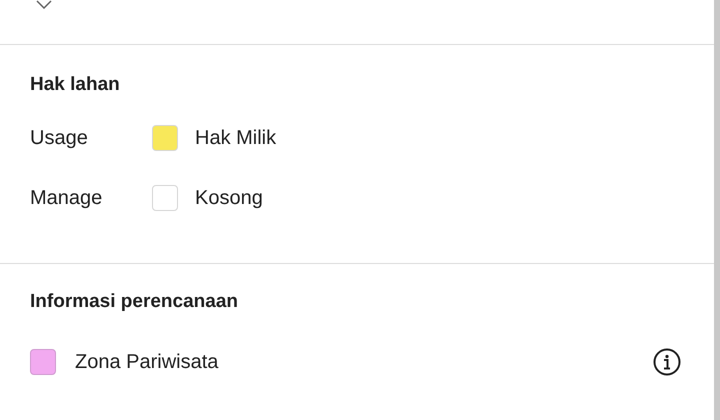  I want to click on row-value: Hak Milik, so click(235, 138).